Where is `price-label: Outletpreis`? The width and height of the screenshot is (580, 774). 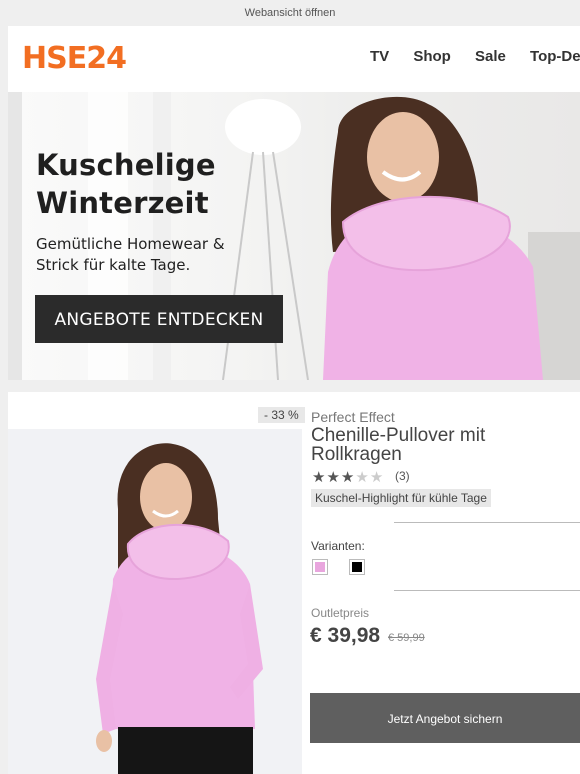
price-label: Outletpreis is located at coordinates (340, 613).